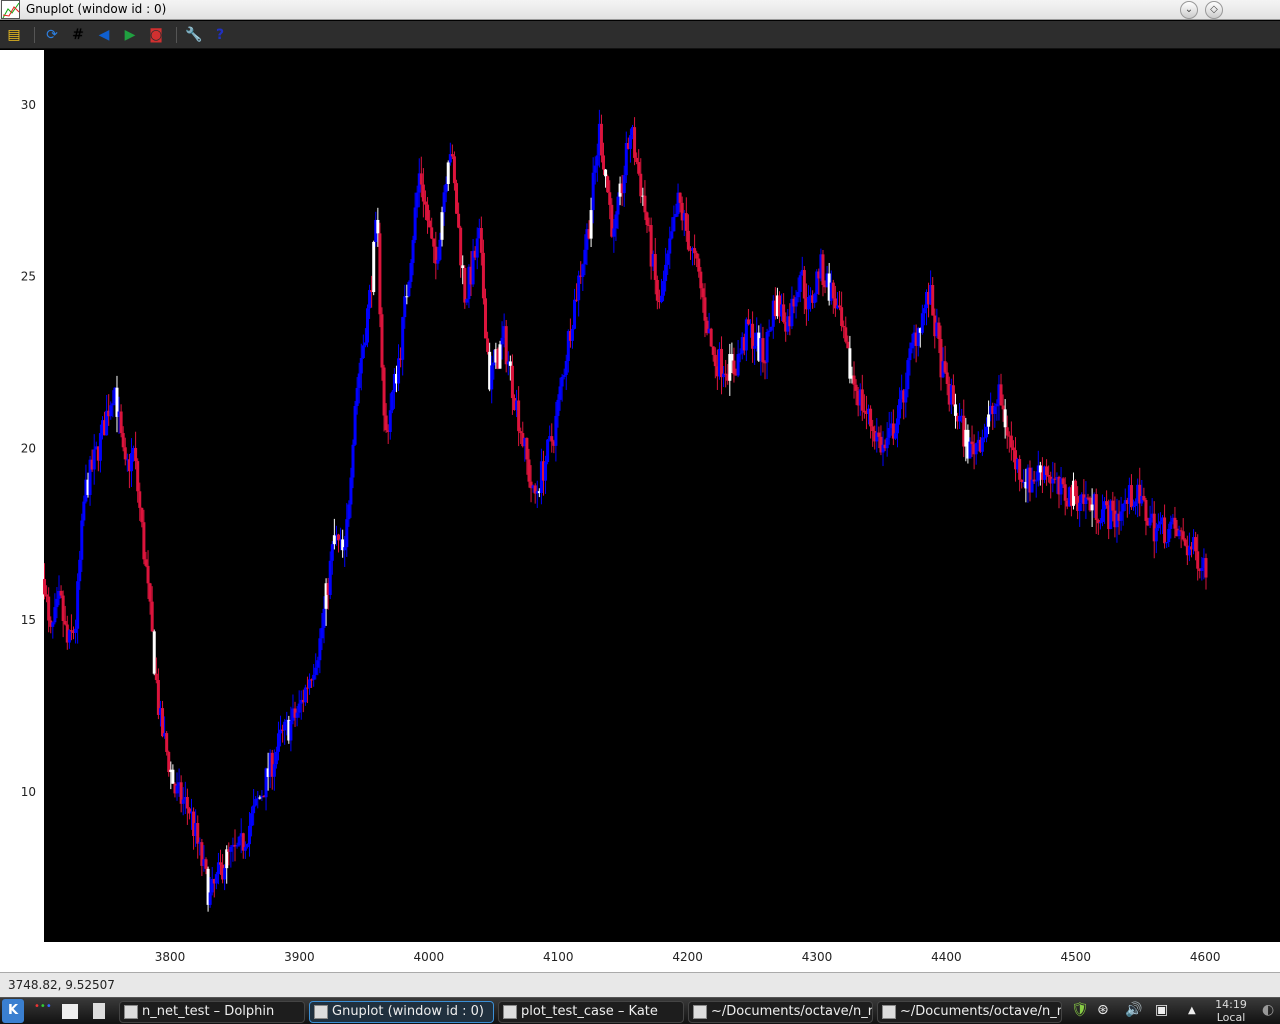 This screenshot has height=1024, width=1280. What do you see at coordinates (99, 1011) in the screenshot?
I see `notes-icon` at bounding box center [99, 1011].